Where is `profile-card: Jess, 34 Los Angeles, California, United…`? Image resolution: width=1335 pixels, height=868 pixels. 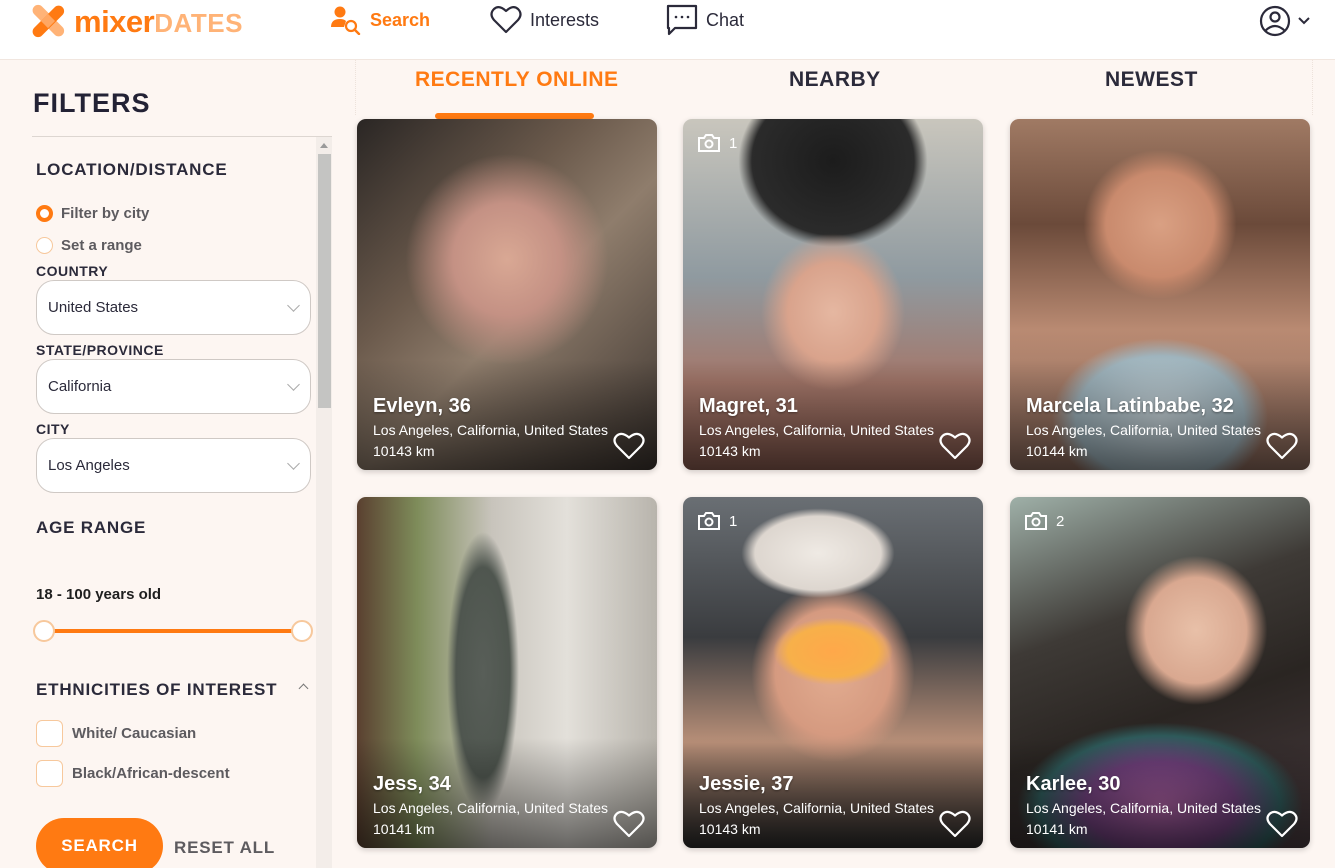
profile-card: Jess, 34 Los Angeles, California, United… is located at coordinates (507, 672).